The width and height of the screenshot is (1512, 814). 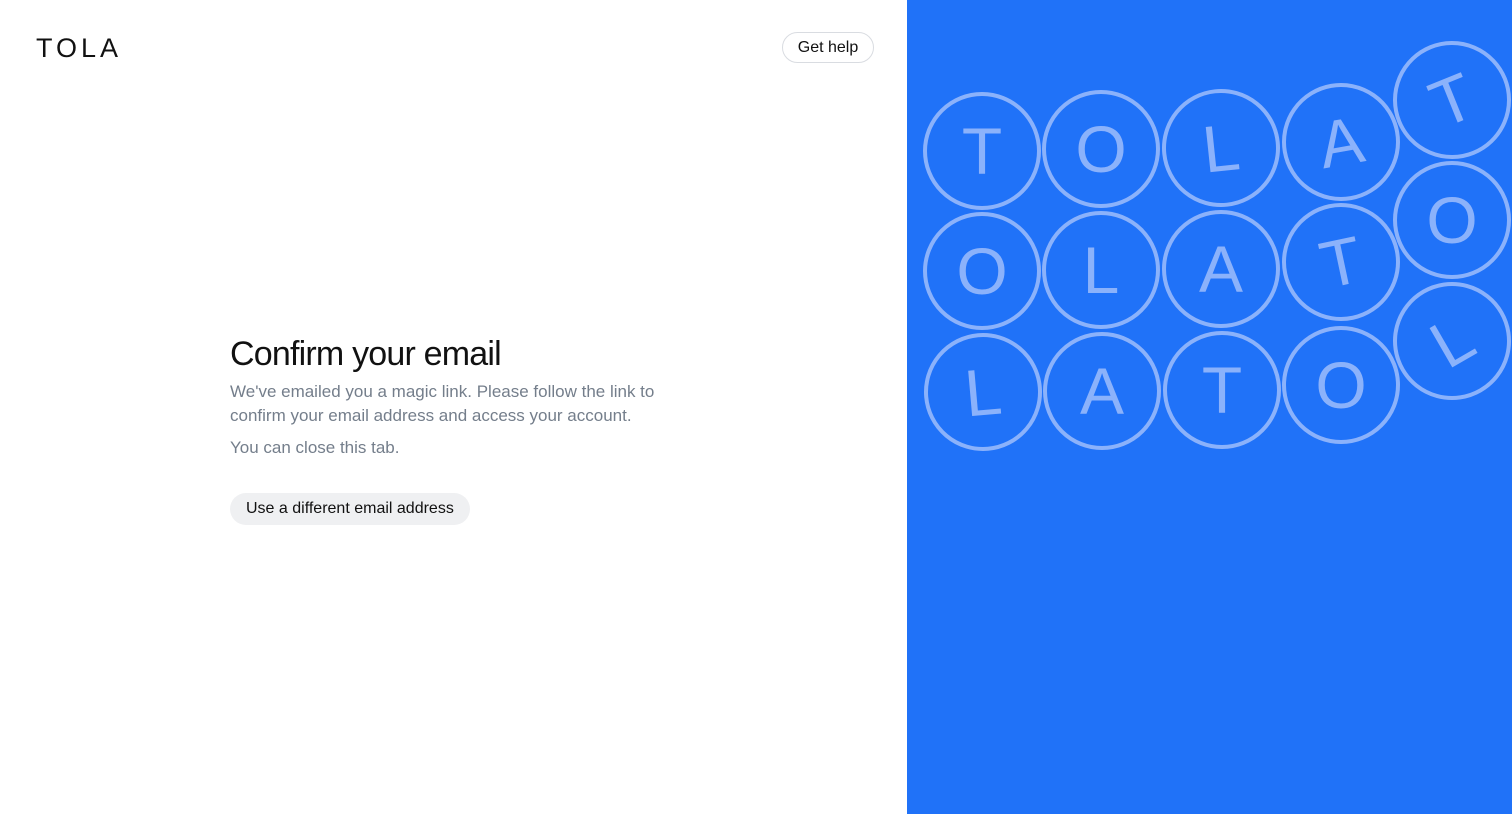 I want to click on use-different-email-button: Use a different email address, so click(x=350, y=509).